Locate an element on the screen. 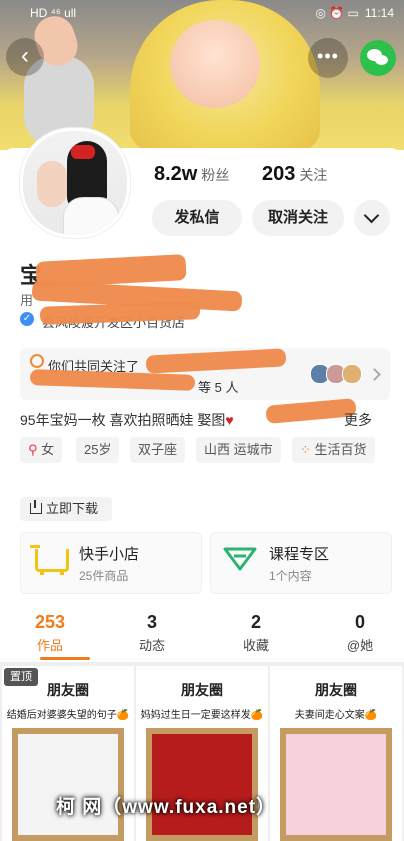  tab-mentions-label: @她 is located at coordinates (360, 645).